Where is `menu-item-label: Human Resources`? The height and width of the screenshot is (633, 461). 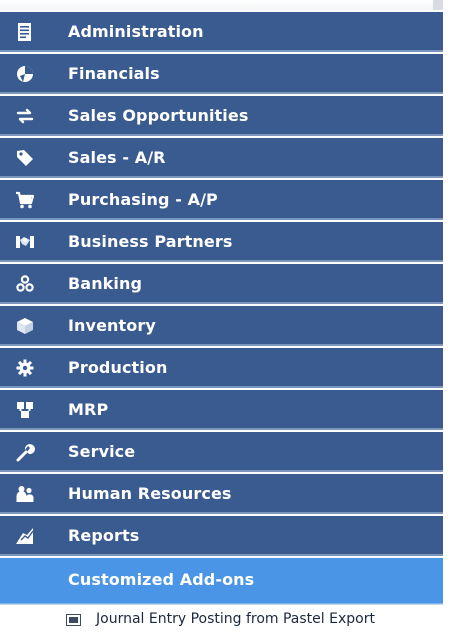 menu-item-label: Human Resources is located at coordinates (150, 493).